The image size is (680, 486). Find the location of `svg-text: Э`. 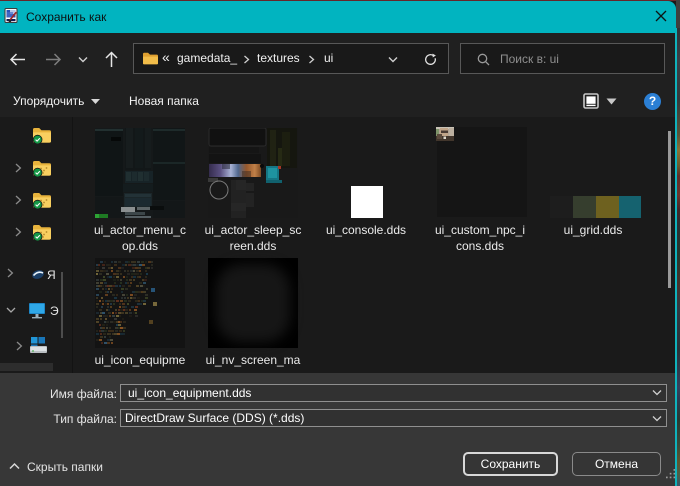

svg-text: Э is located at coordinates (54, 311).